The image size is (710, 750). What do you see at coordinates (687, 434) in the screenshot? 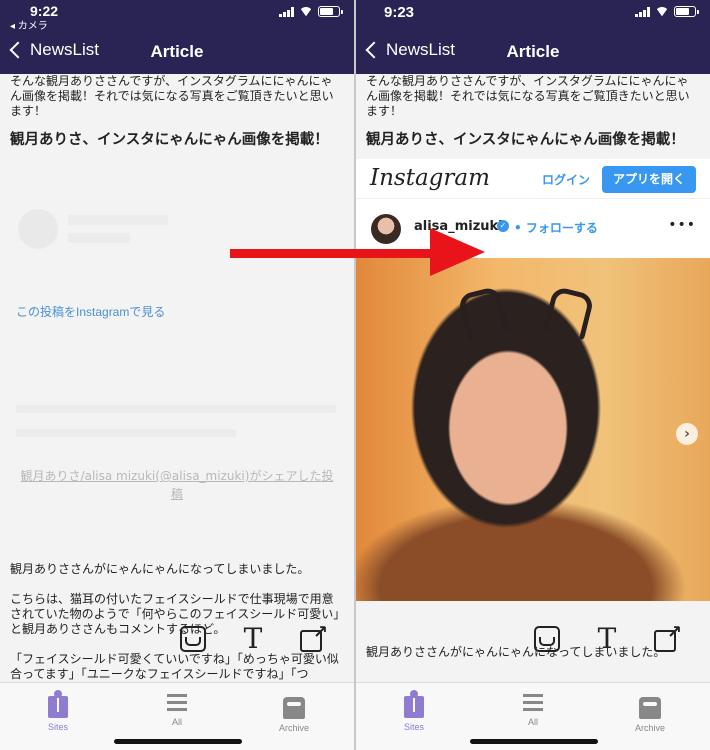
I see `carousel-next-icon: ›` at bounding box center [687, 434].